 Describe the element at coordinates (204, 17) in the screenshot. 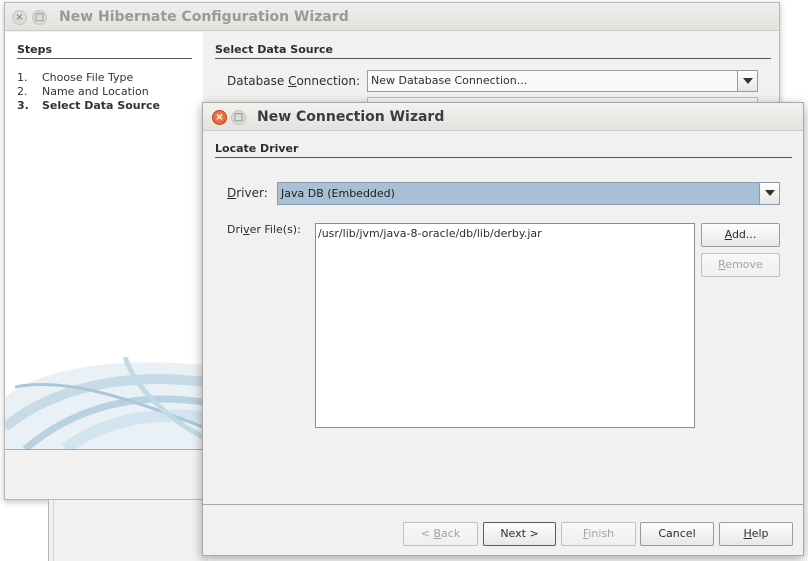

I see `window-title: New Hibernate Configuration Wizard` at that location.